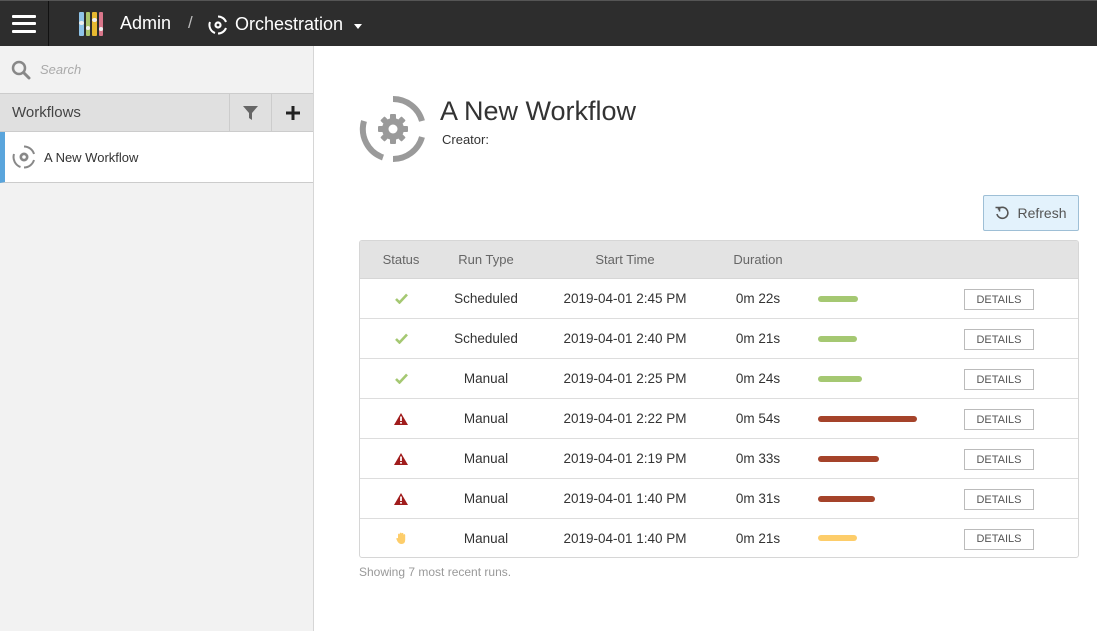 Image resolution: width=1097 pixels, height=631 pixels. Describe the element at coordinates (758, 498) in the screenshot. I see `duration-cell: 0m 31s` at that location.